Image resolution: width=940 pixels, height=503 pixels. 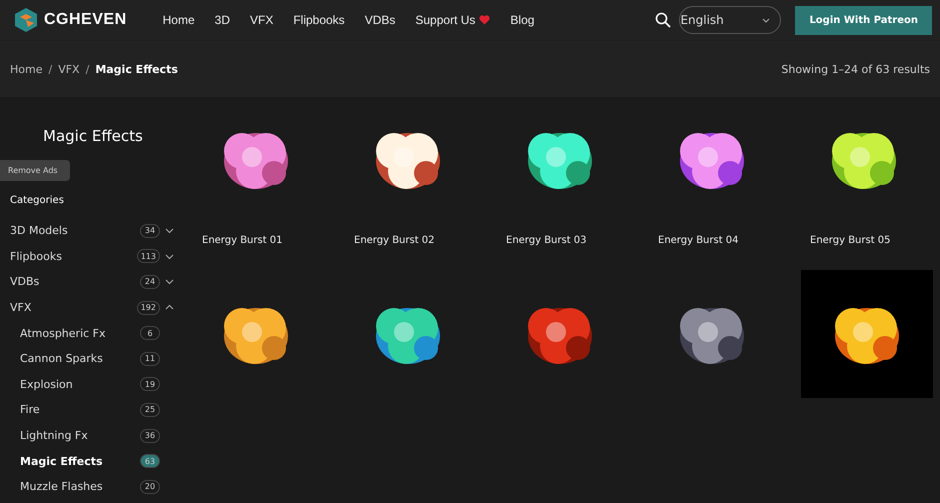 What do you see at coordinates (522, 20) in the screenshot?
I see `nav-link: Blog` at bounding box center [522, 20].